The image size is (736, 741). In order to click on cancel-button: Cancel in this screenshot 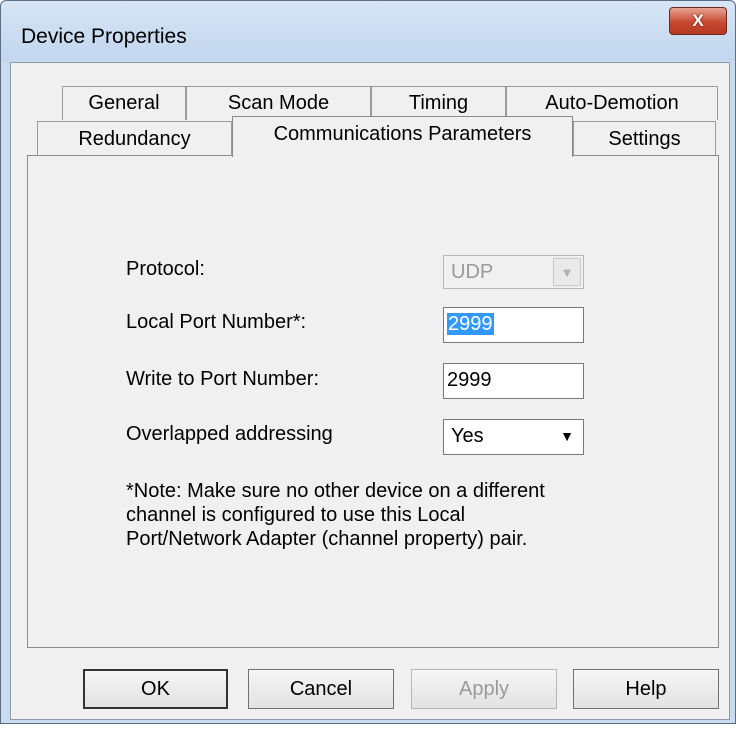, I will do `click(321, 689)`.